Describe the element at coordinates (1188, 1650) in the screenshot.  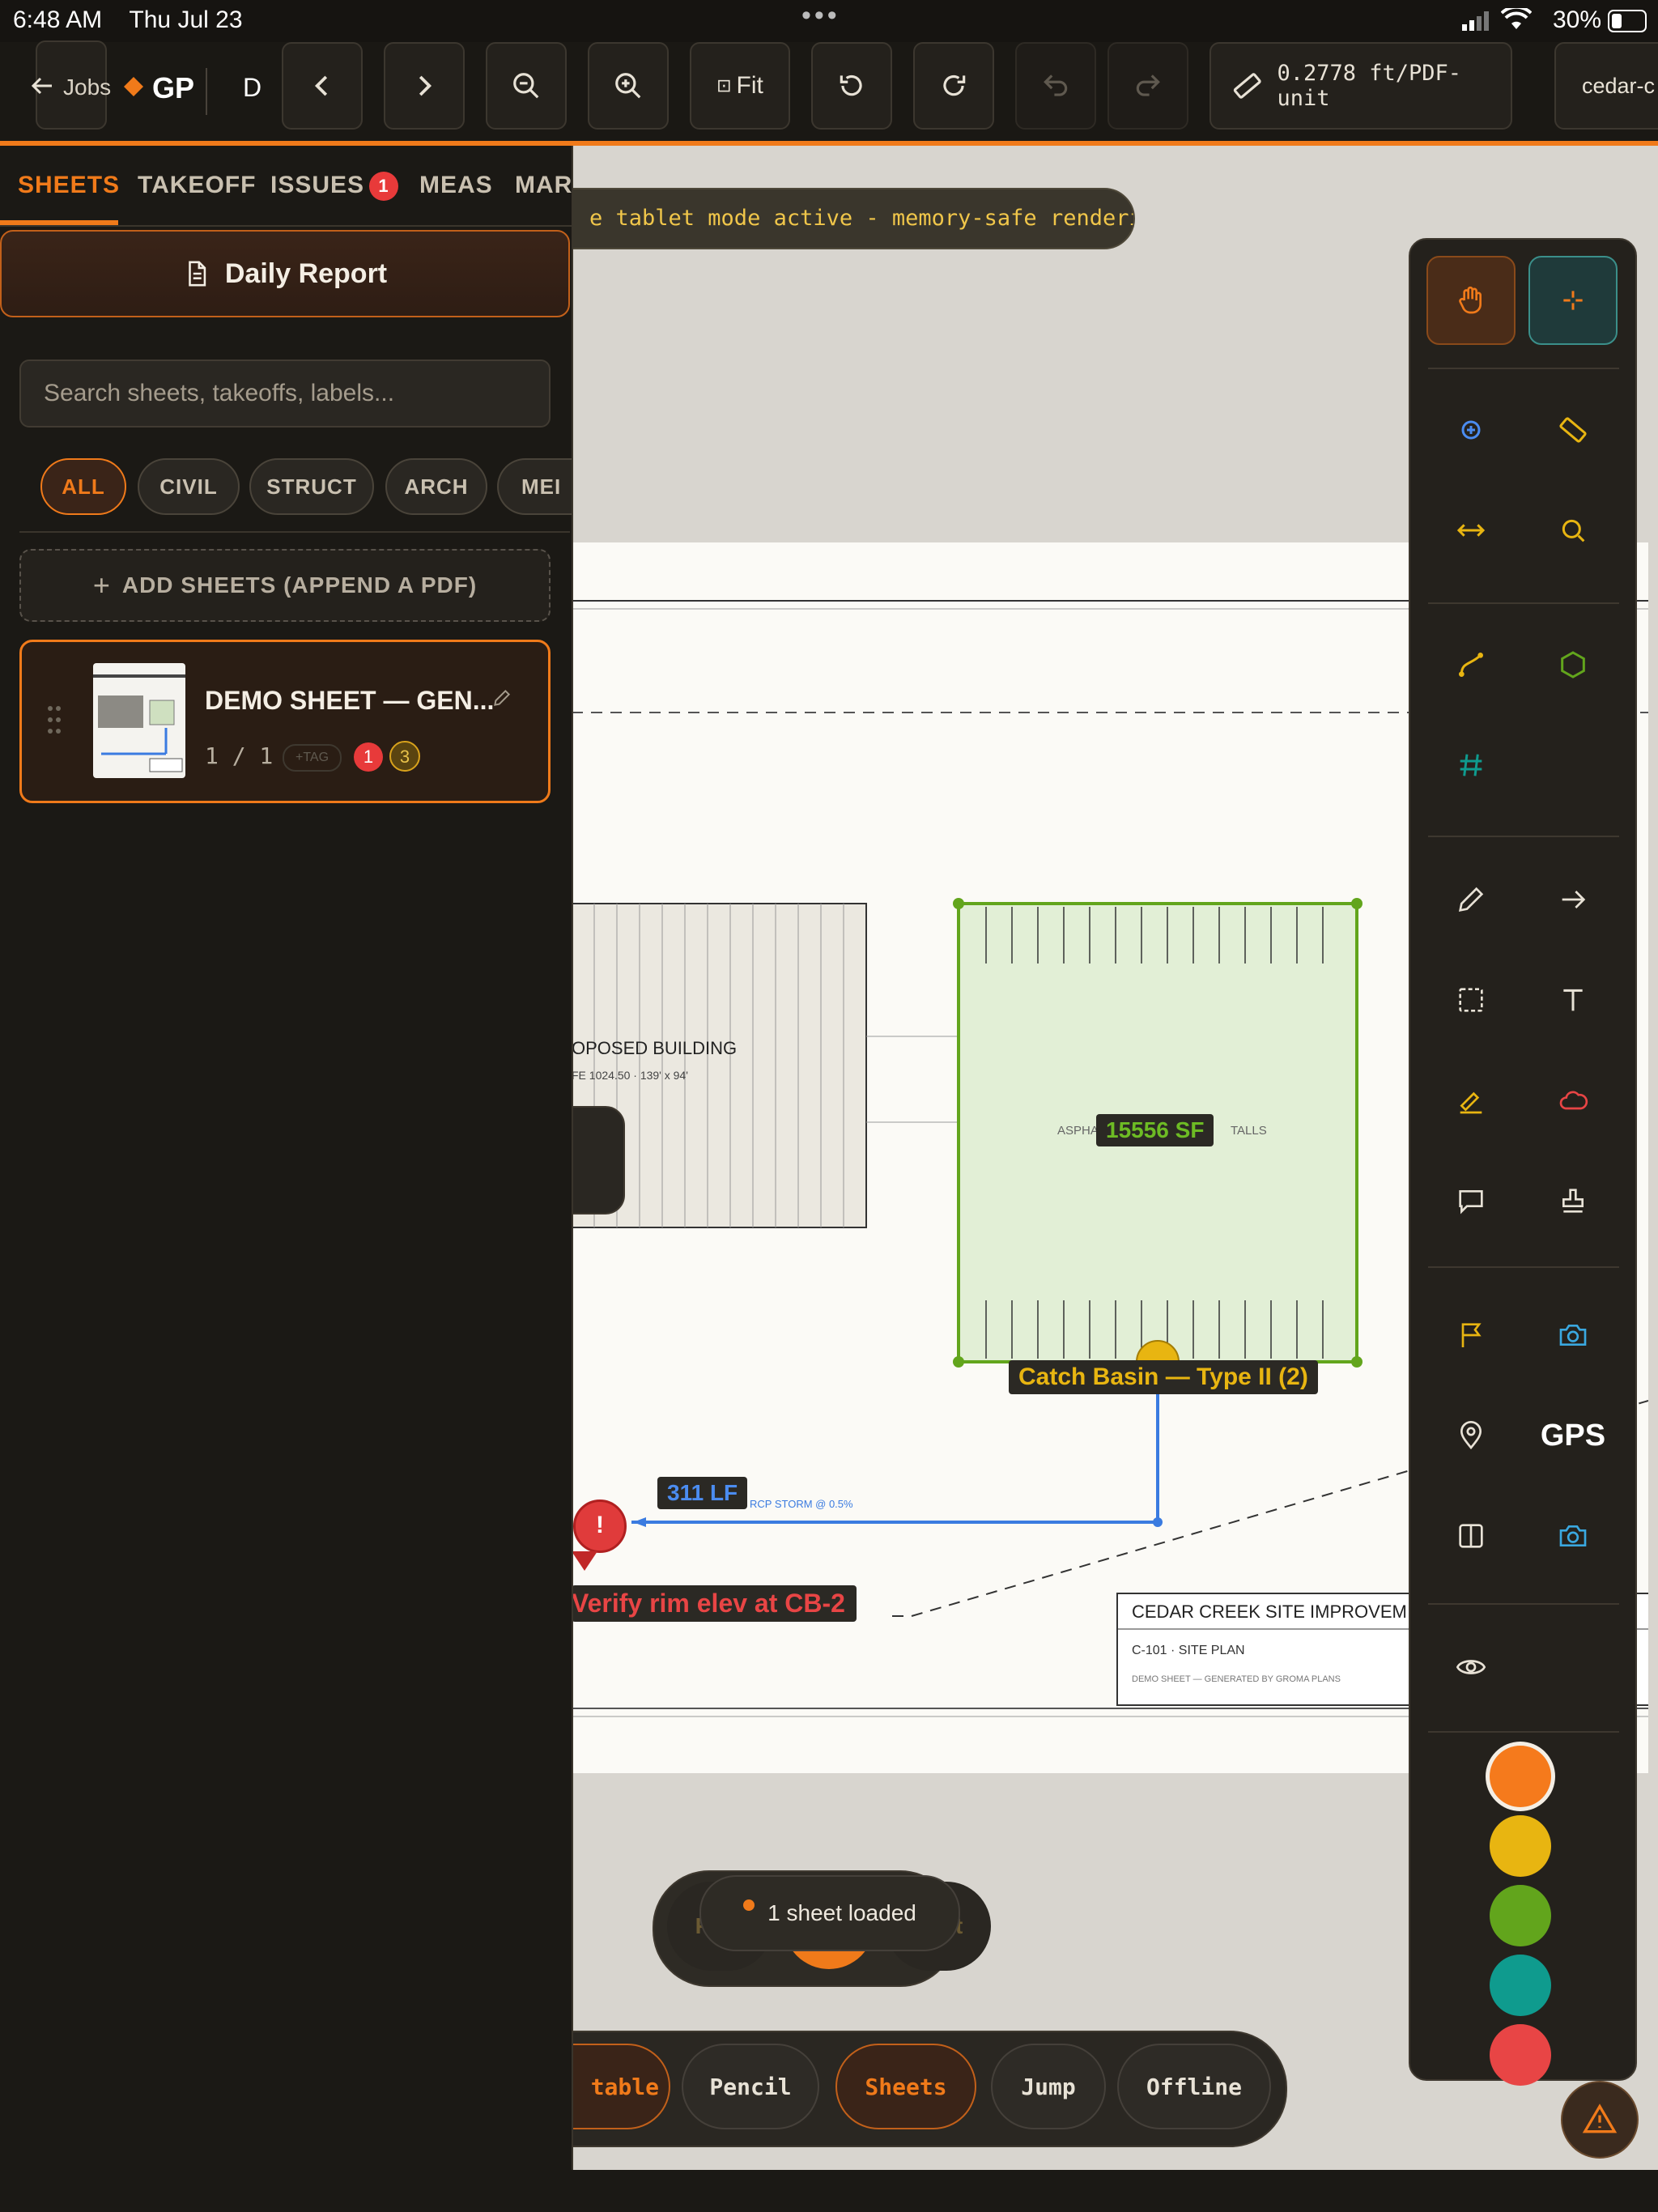
I see `title-block-sheet: C-101 · SITE PLAN` at that location.